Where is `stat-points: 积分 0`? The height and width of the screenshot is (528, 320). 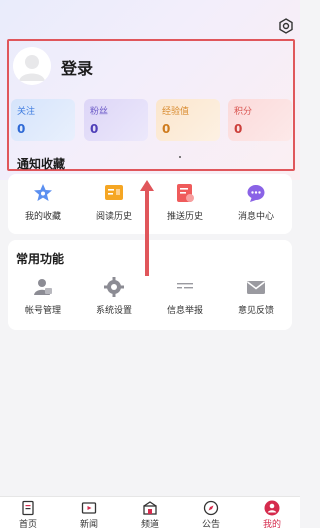 stat-points: 积分 0 is located at coordinates (260, 120).